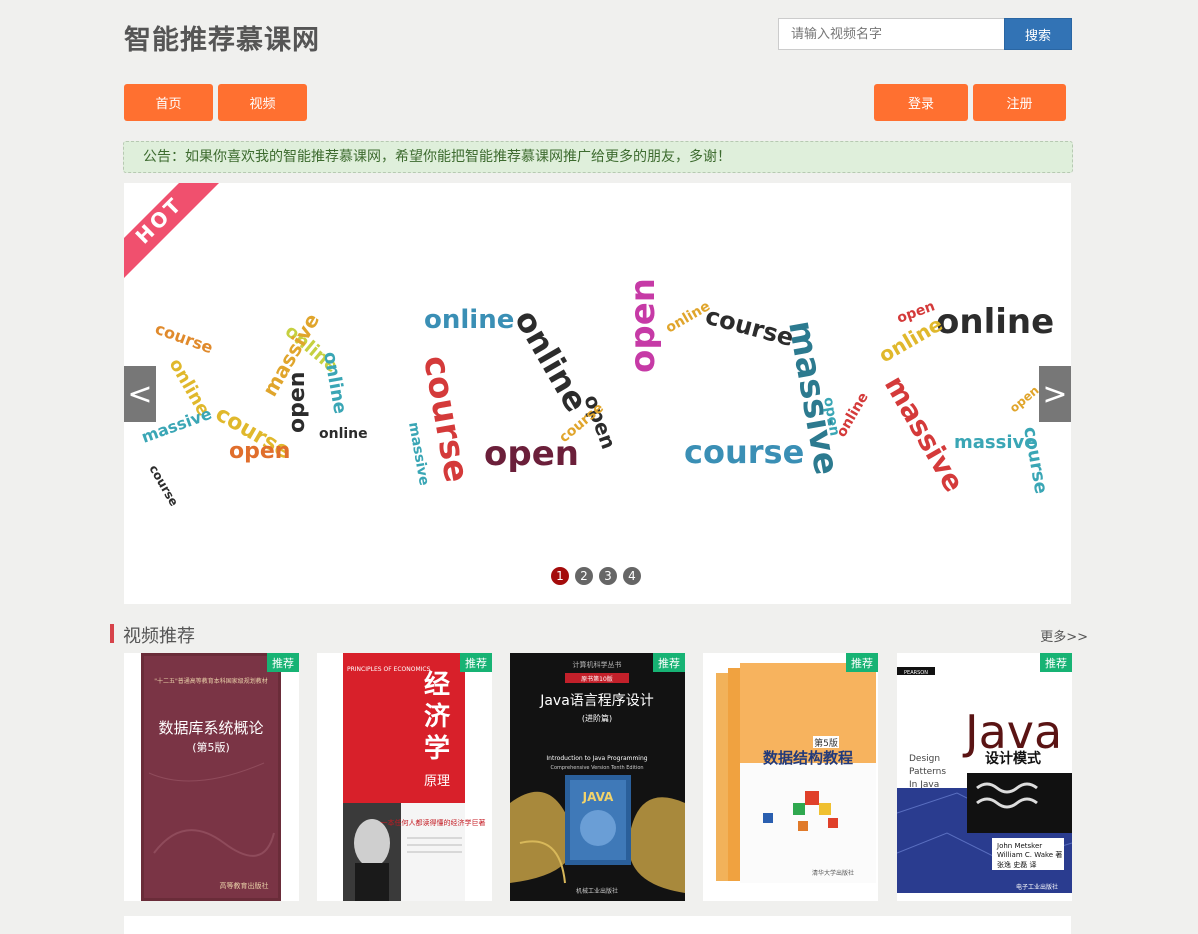 The width and height of the screenshot is (1198, 934). What do you see at coordinates (1038, 34) in the screenshot?
I see `search-button: 搜索` at bounding box center [1038, 34].